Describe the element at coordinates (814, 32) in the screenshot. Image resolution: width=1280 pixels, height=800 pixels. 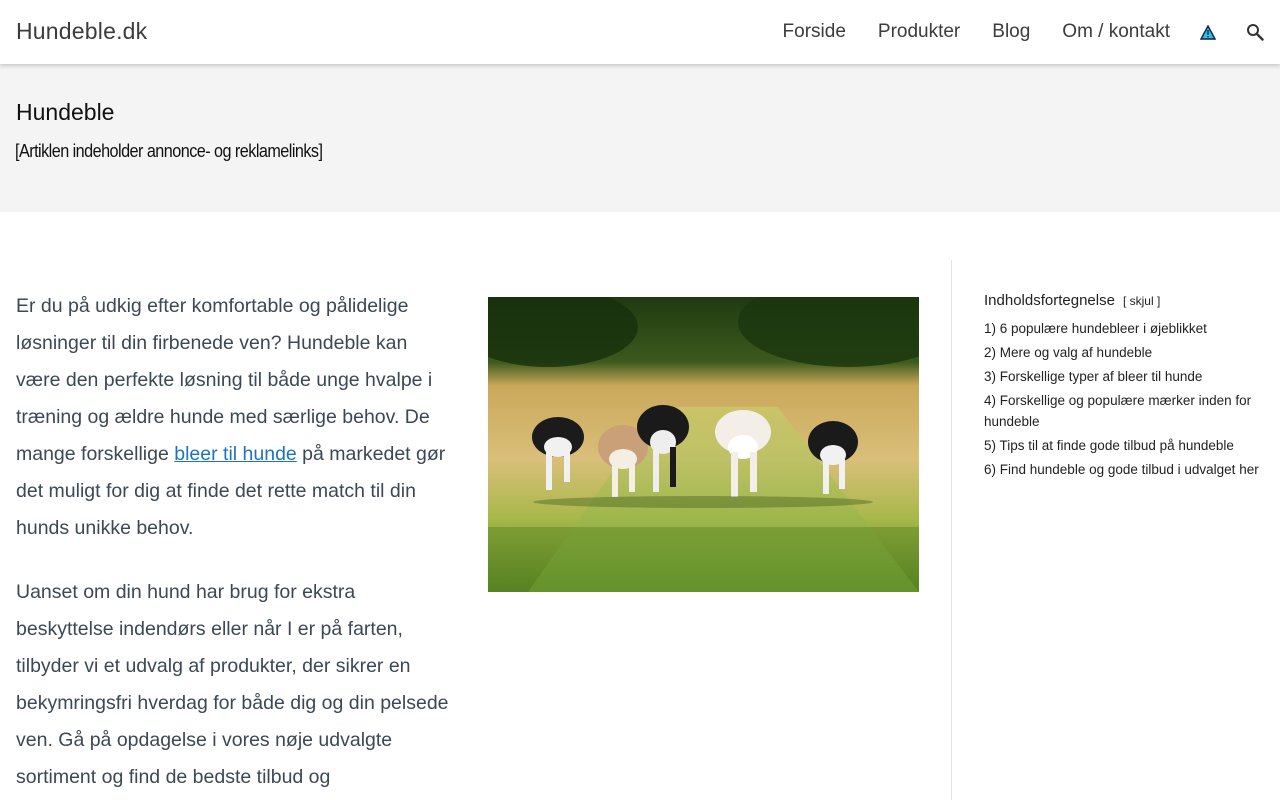
I see `nav-item-forside: Forside` at that location.